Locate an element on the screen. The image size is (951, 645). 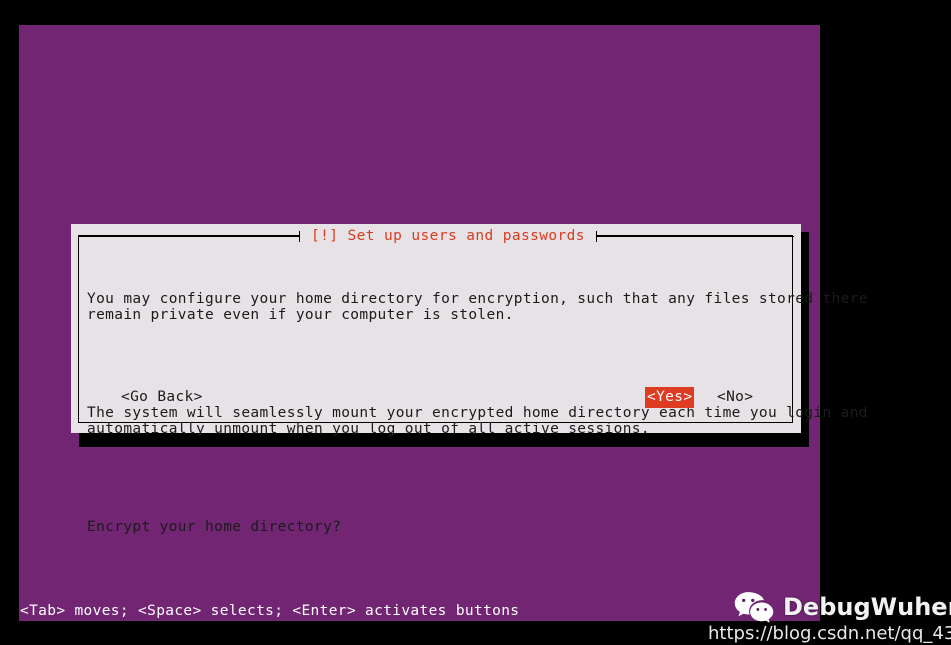
dialog-title: [!] Set up users and passwords is located at coordinates (448, 236).